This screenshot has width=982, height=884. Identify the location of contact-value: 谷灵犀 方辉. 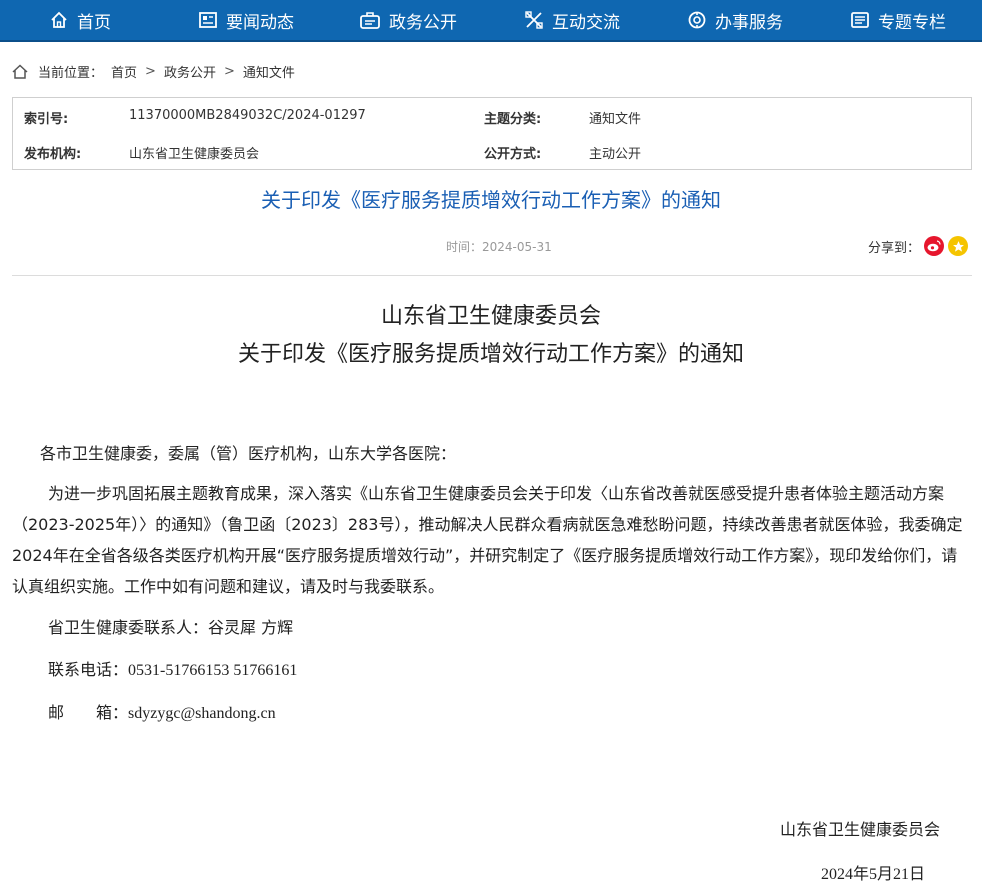
(251, 627).